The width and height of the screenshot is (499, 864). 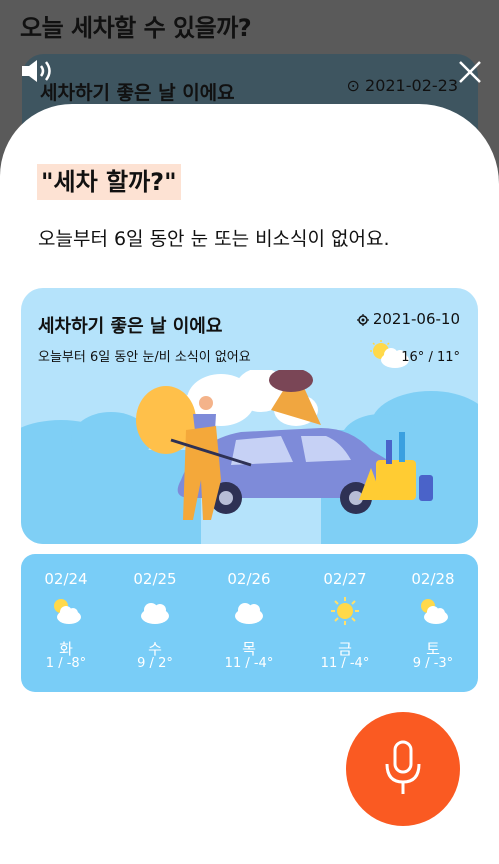 What do you see at coordinates (38, 71) in the screenshot?
I see `speaker-icon` at bounding box center [38, 71].